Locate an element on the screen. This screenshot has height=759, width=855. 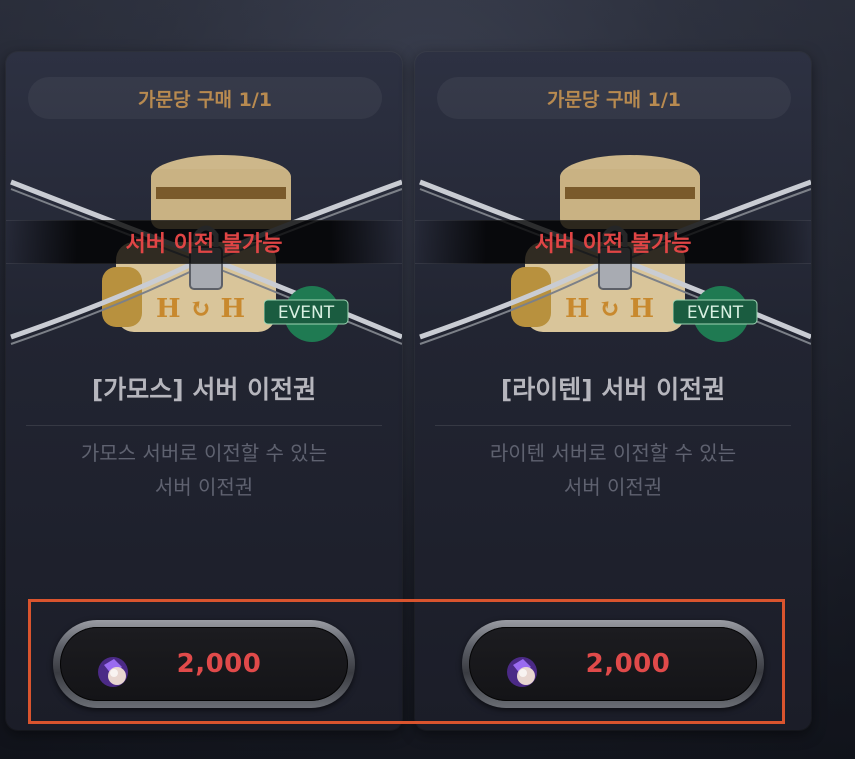
description-line-1: 가모스 서버로 이전할 수 있는 is located at coordinates (204, 453).